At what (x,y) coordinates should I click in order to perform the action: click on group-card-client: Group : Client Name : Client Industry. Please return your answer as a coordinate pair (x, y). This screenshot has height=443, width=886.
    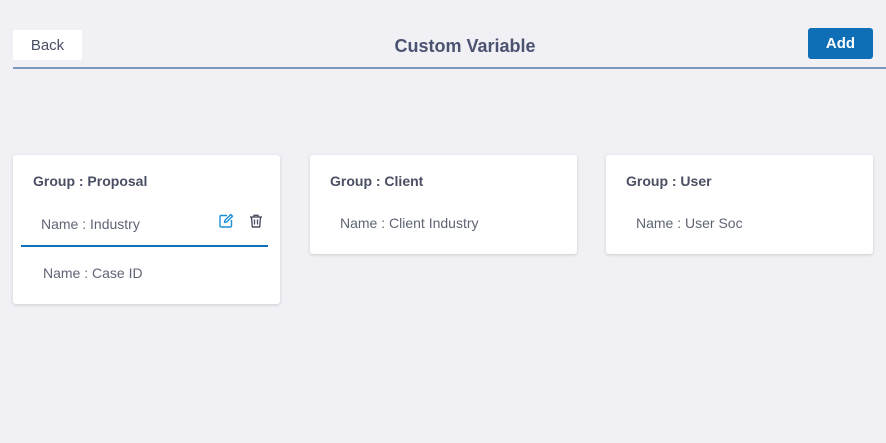
    Looking at the image, I should click on (443, 204).